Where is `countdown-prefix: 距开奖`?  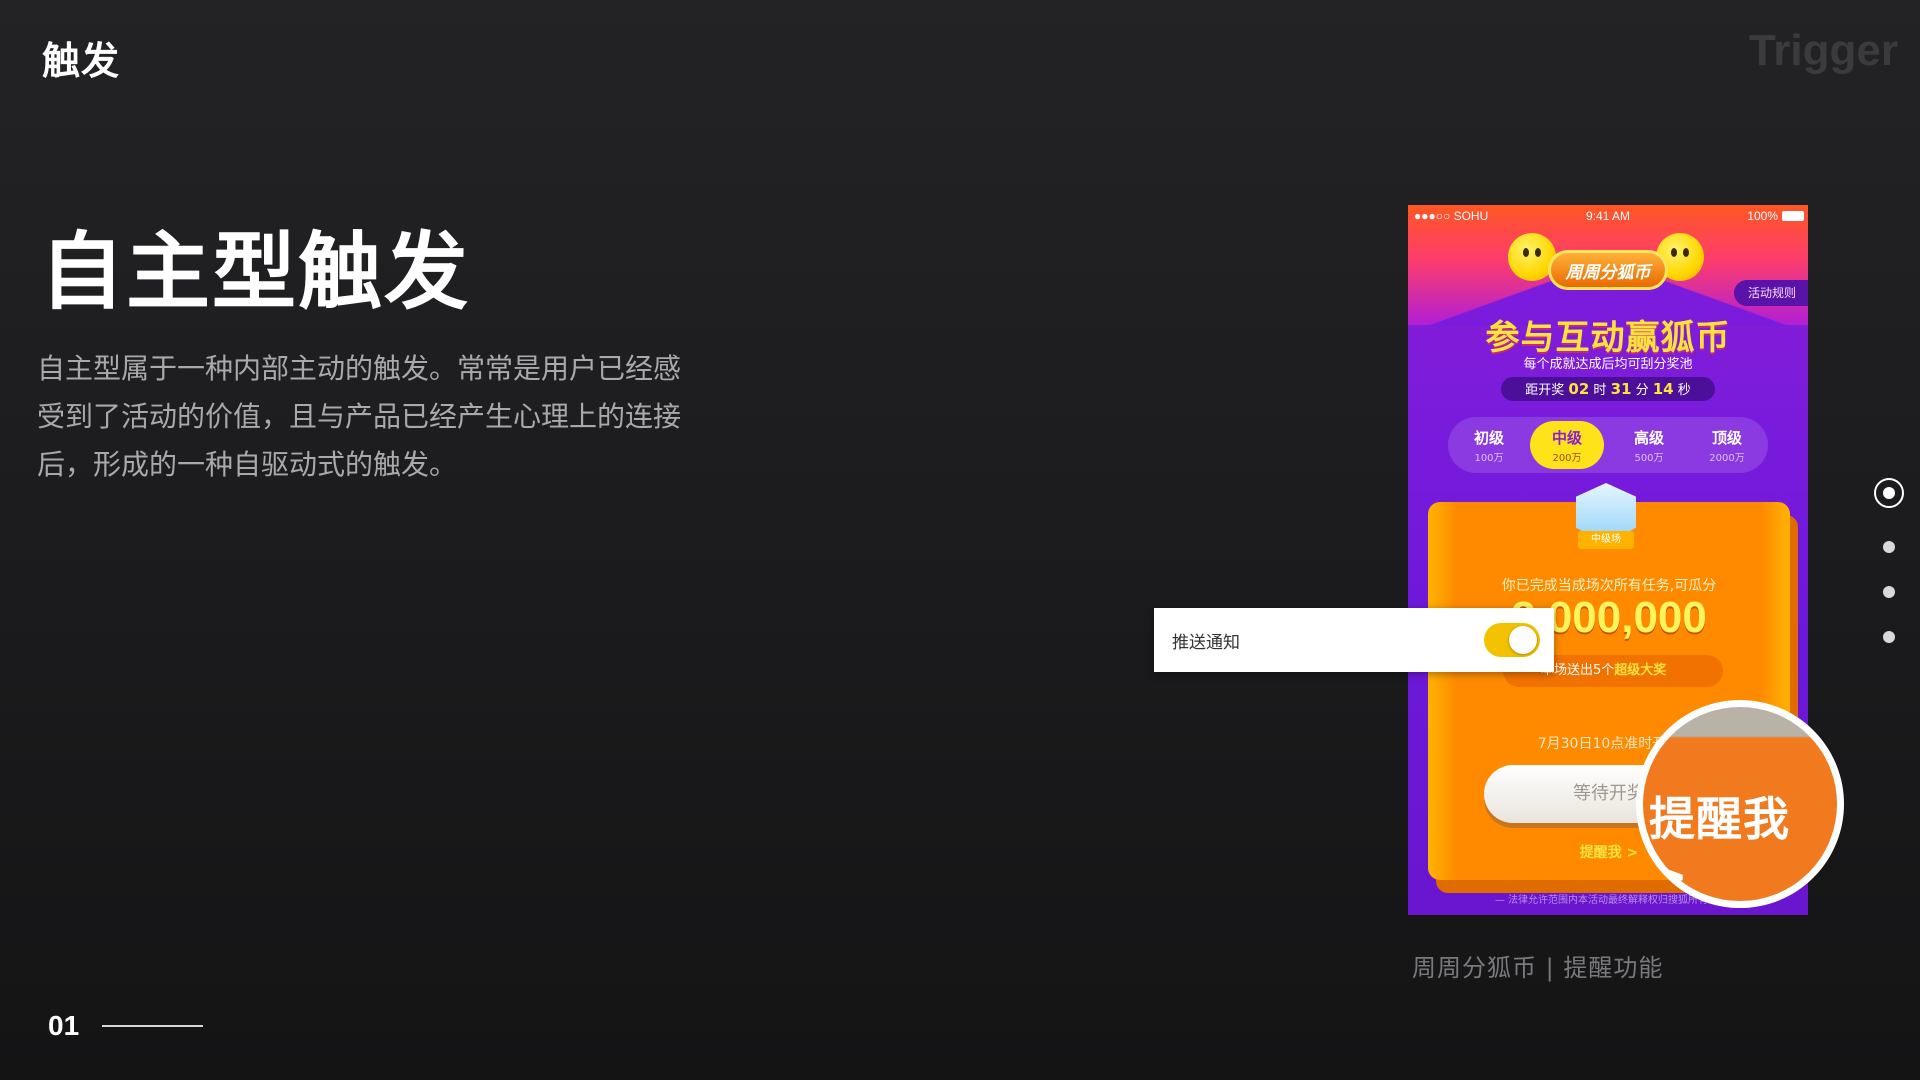
countdown-prefix: 距开奖 is located at coordinates (1545, 390).